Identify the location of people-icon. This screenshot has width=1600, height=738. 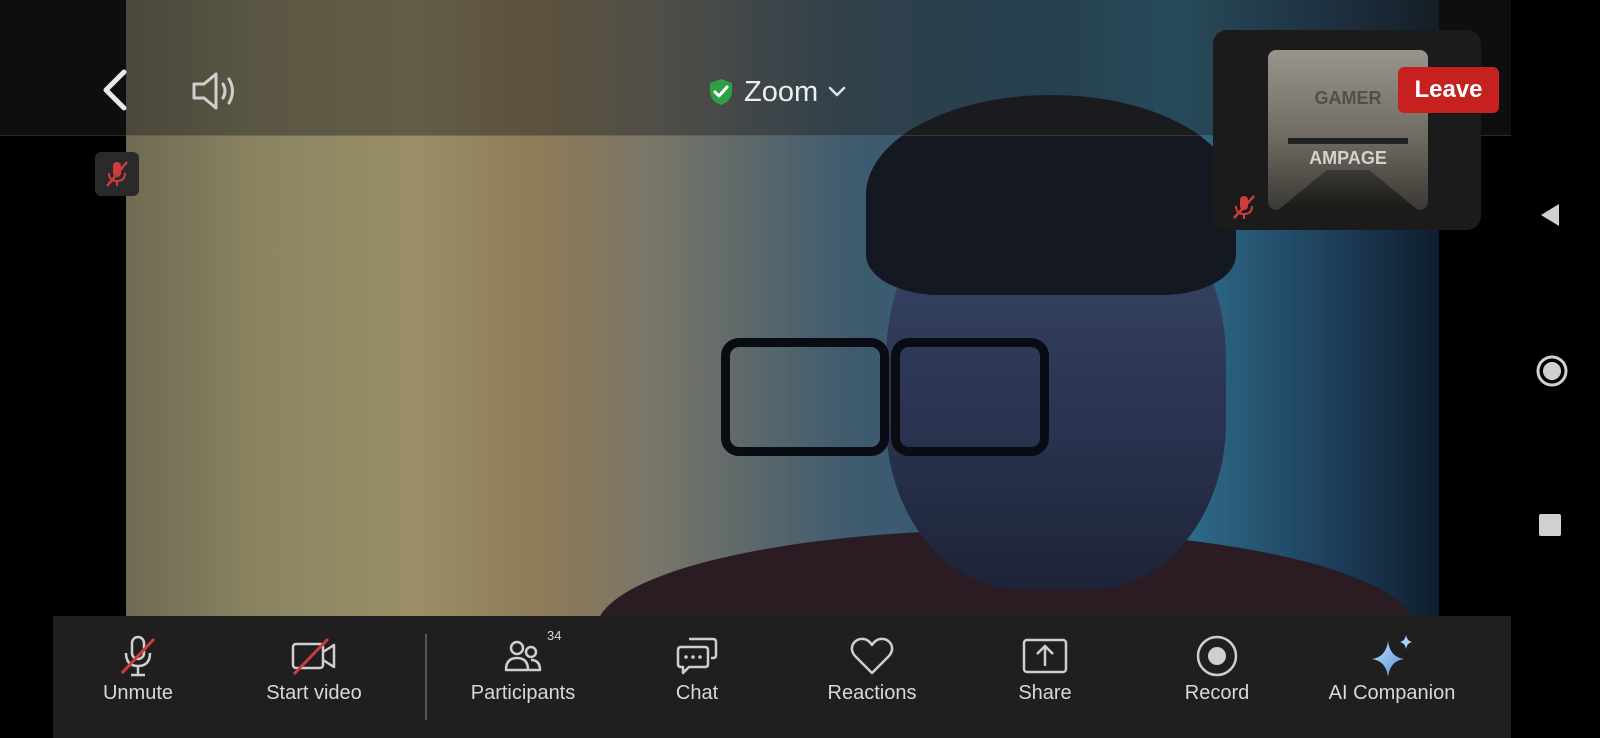
(523, 656).